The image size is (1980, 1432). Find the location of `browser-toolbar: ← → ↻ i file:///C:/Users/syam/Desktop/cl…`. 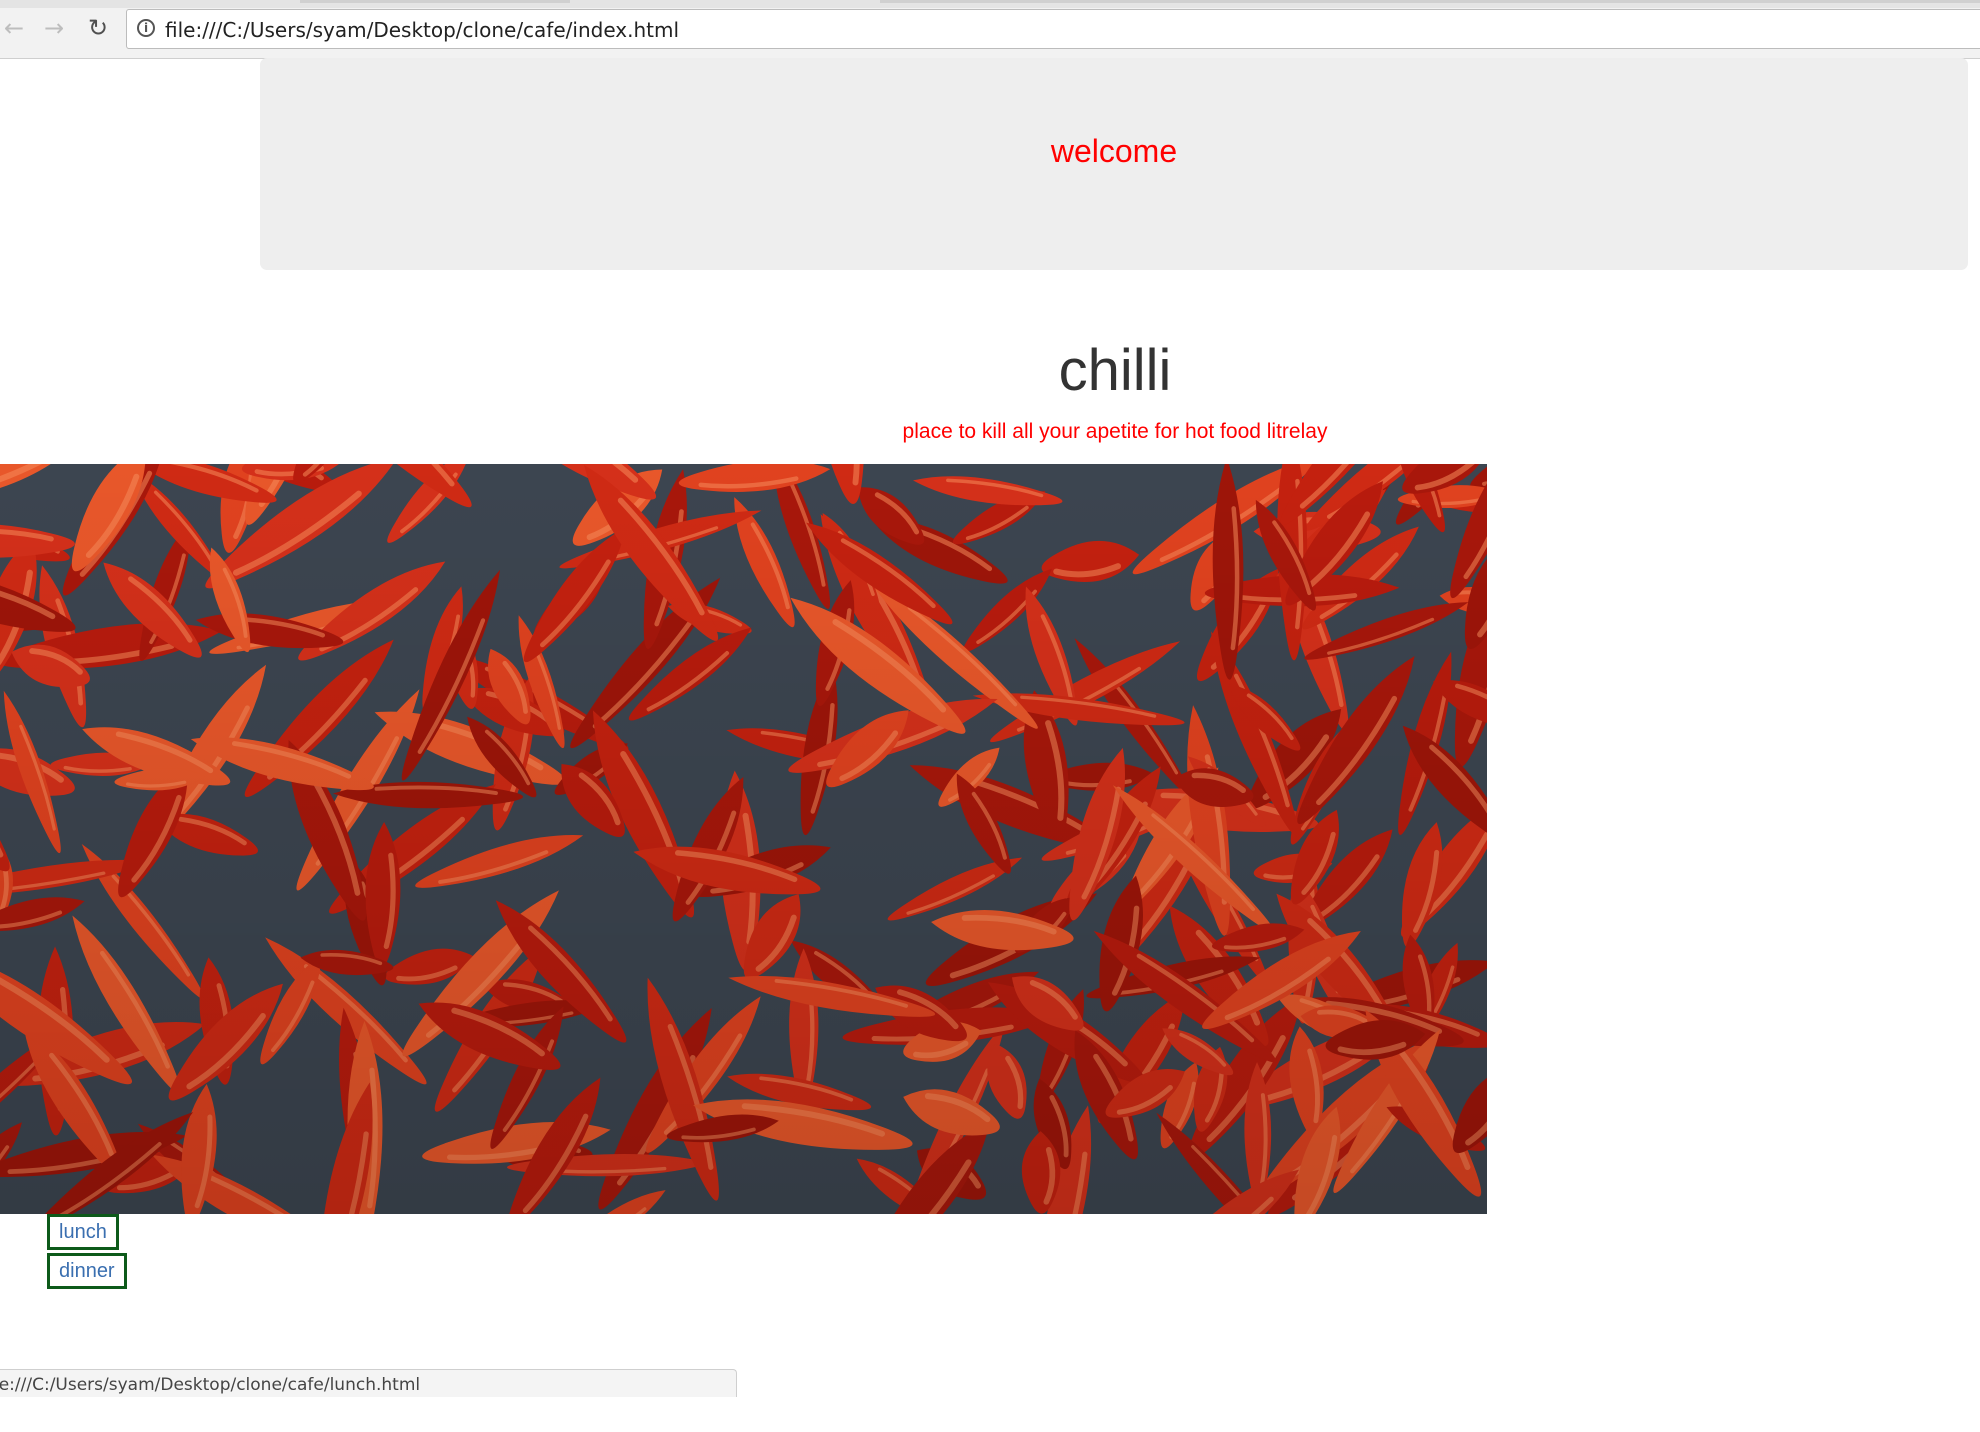

browser-toolbar: ← → ↻ i file:///C:/Users/syam/Desktop/cl… is located at coordinates (990, 29).